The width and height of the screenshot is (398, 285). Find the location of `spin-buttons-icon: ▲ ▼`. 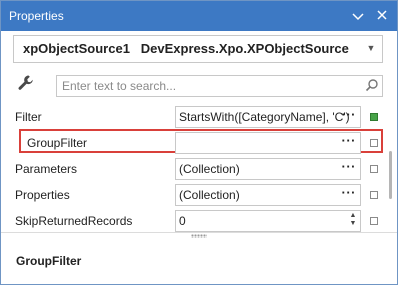

spin-buttons-icon: ▲ ▼ is located at coordinates (353, 220).